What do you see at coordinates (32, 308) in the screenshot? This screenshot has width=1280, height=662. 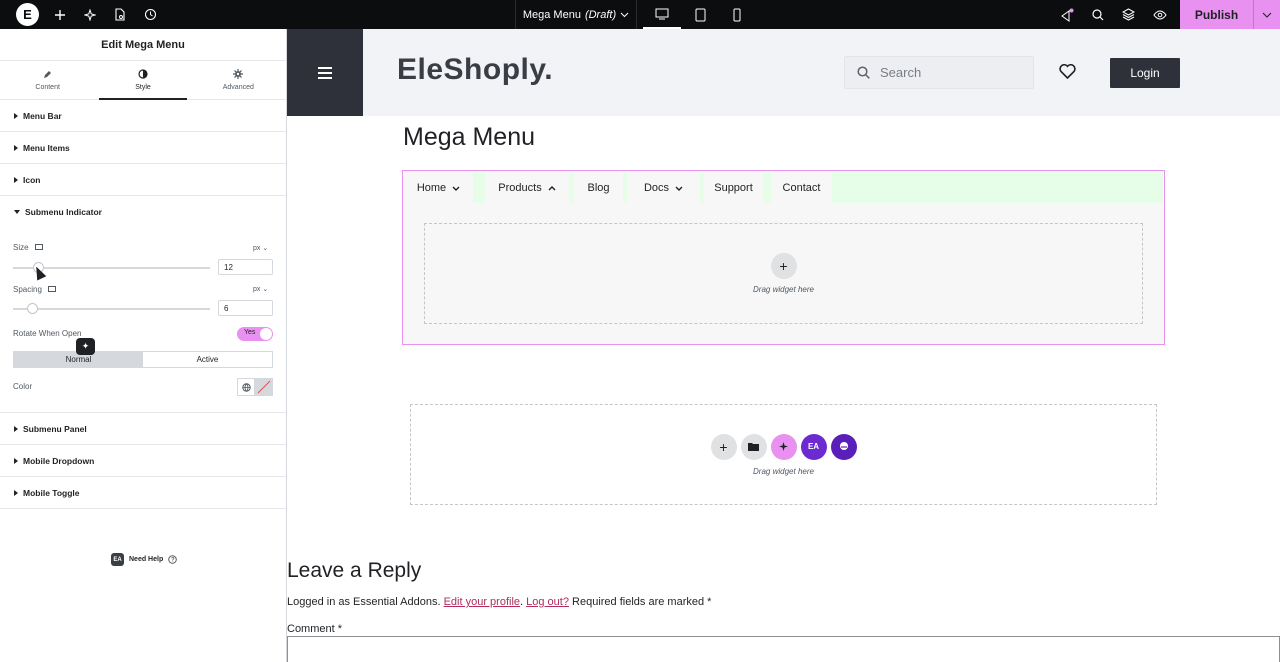 I see `spacing-slider-handle` at bounding box center [32, 308].